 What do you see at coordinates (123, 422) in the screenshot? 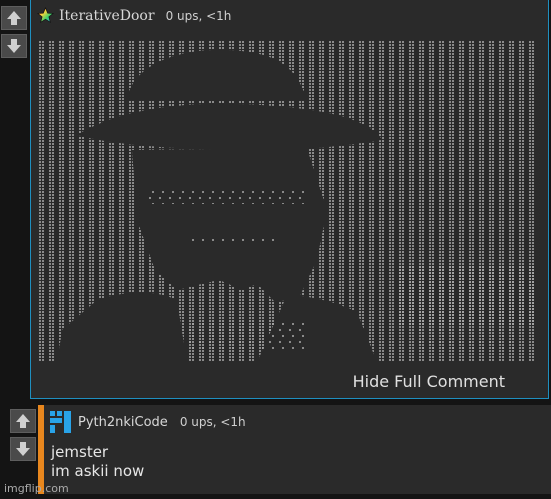
I see `comment-username: Pyth2nkiCode` at bounding box center [123, 422].